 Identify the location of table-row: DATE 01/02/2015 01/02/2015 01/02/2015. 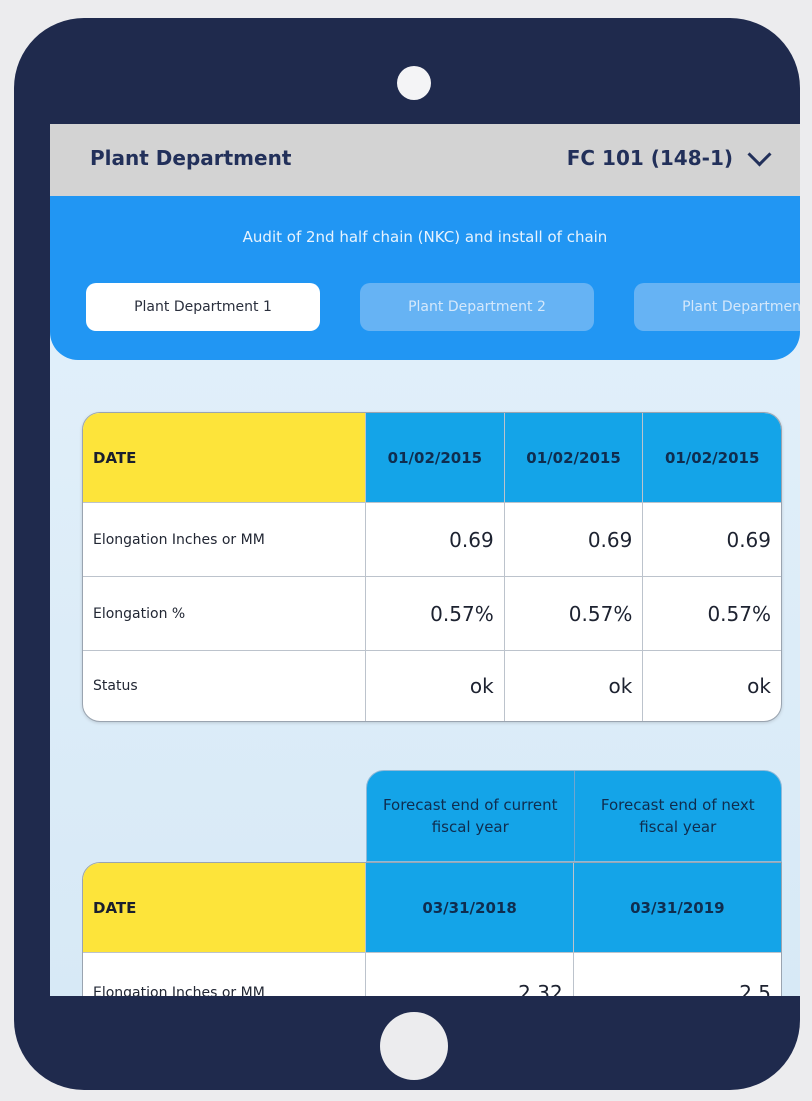
(432, 458).